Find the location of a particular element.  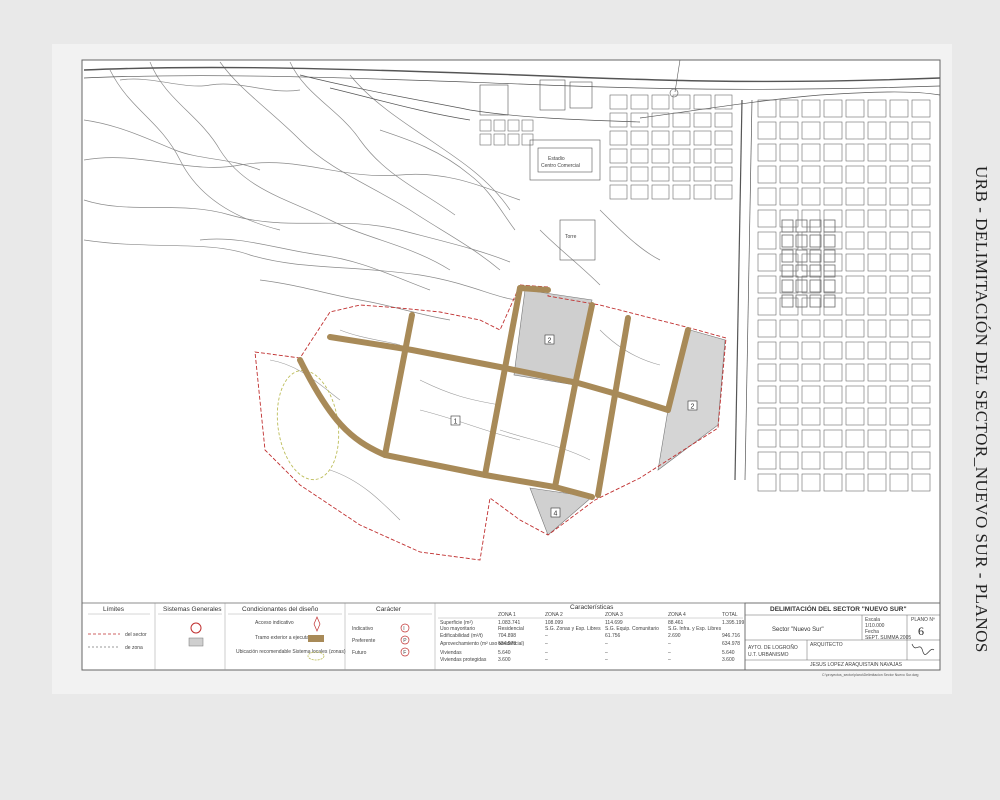

client-line-1: AYTO. DE LOGROÑO is located at coordinates (773, 647).